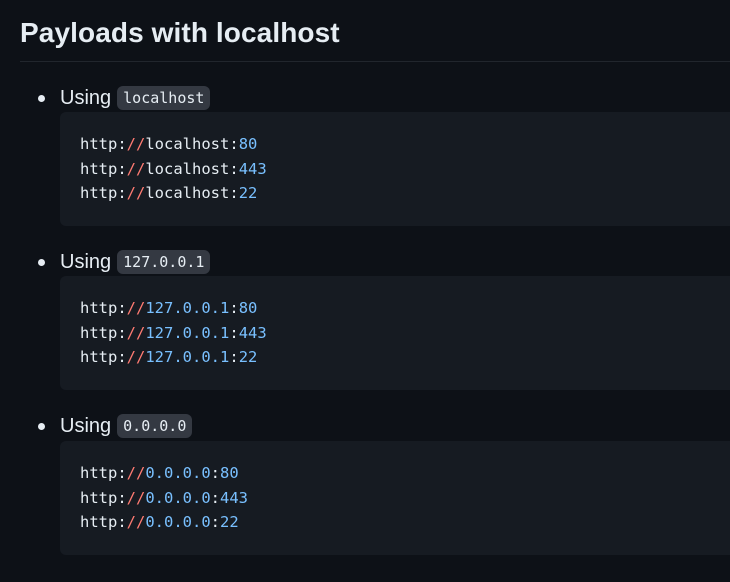 The width and height of the screenshot is (730, 582). Describe the element at coordinates (405, 193) in the screenshot. I see `code-line: http://localhost:22` at that location.